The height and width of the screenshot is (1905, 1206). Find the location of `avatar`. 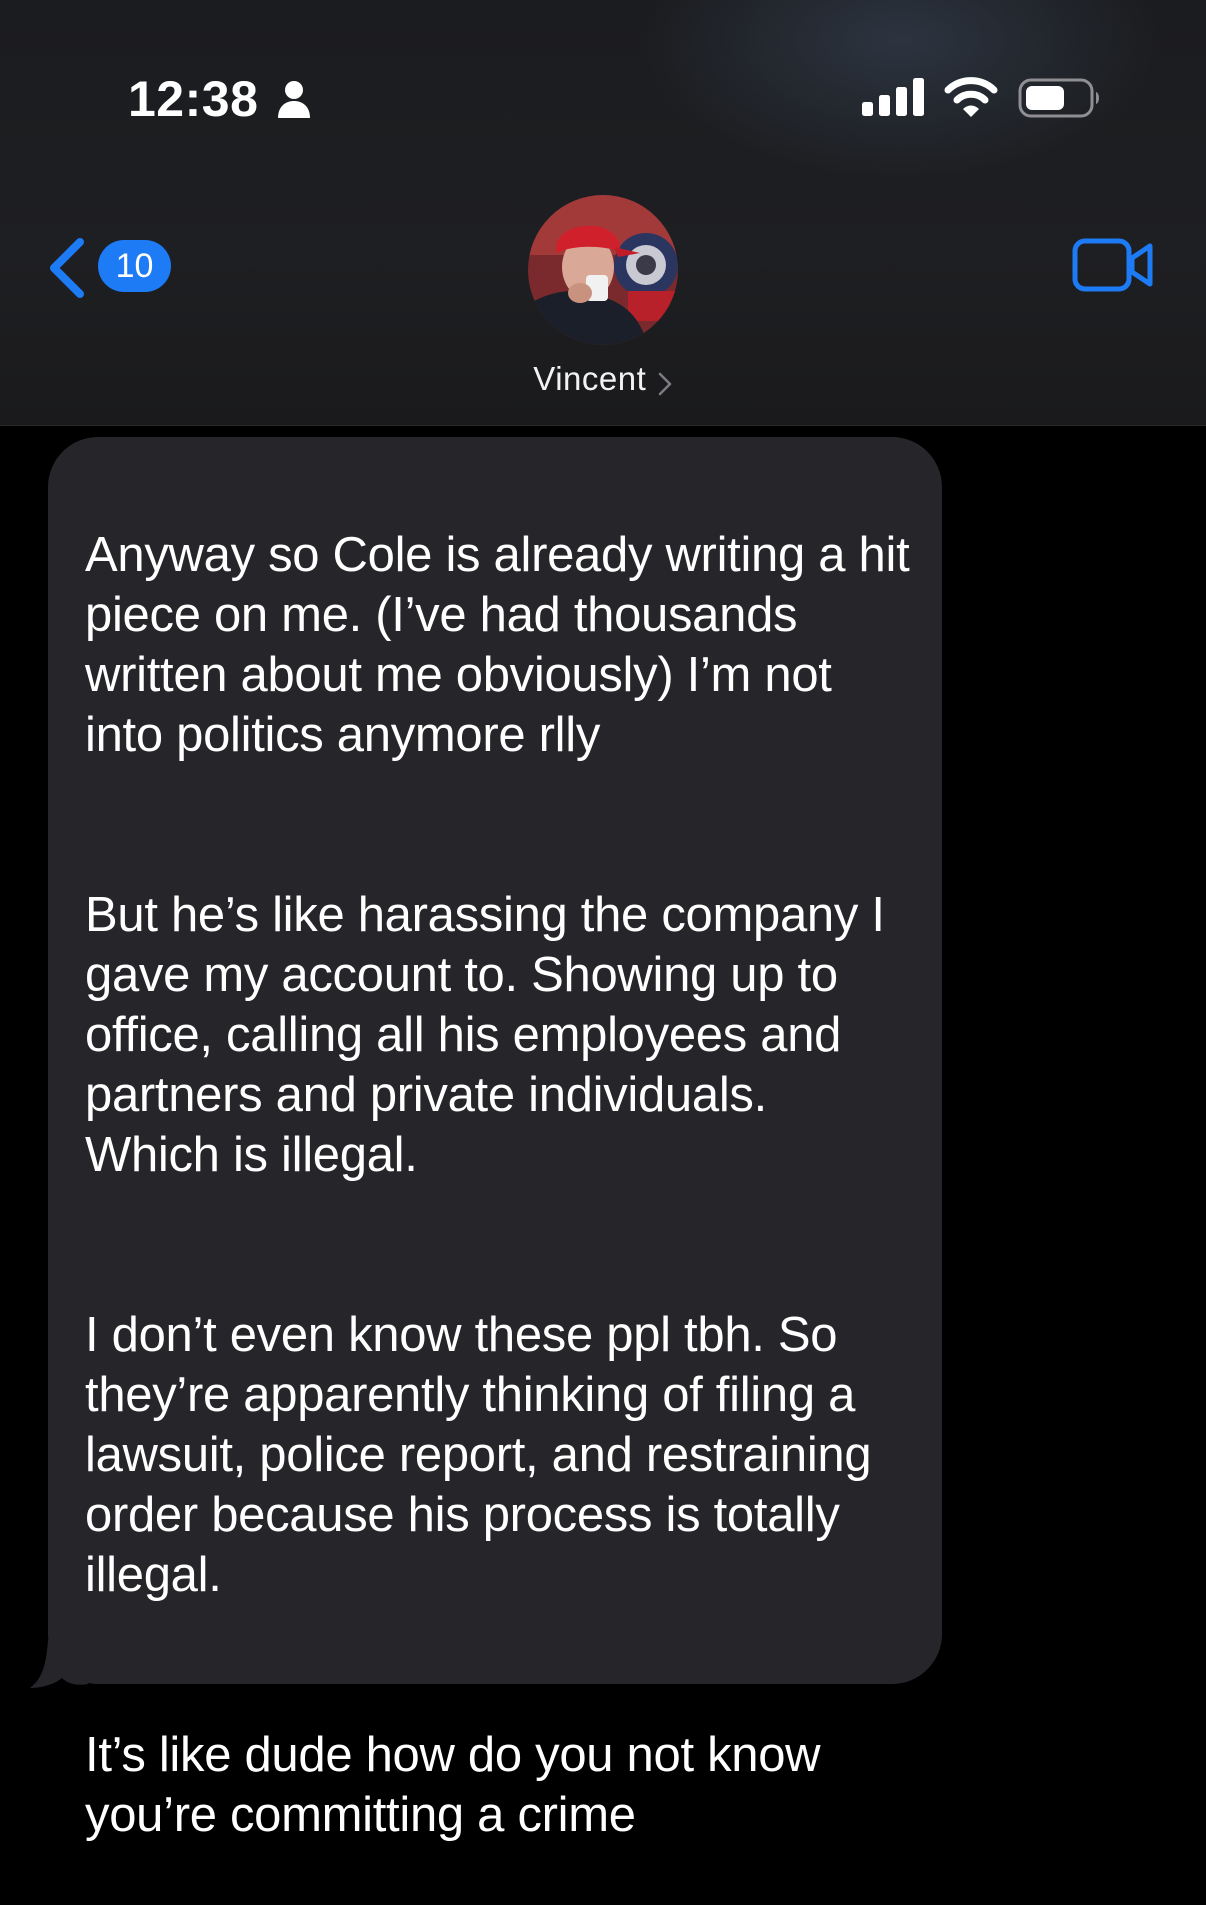

avatar is located at coordinates (603, 270).